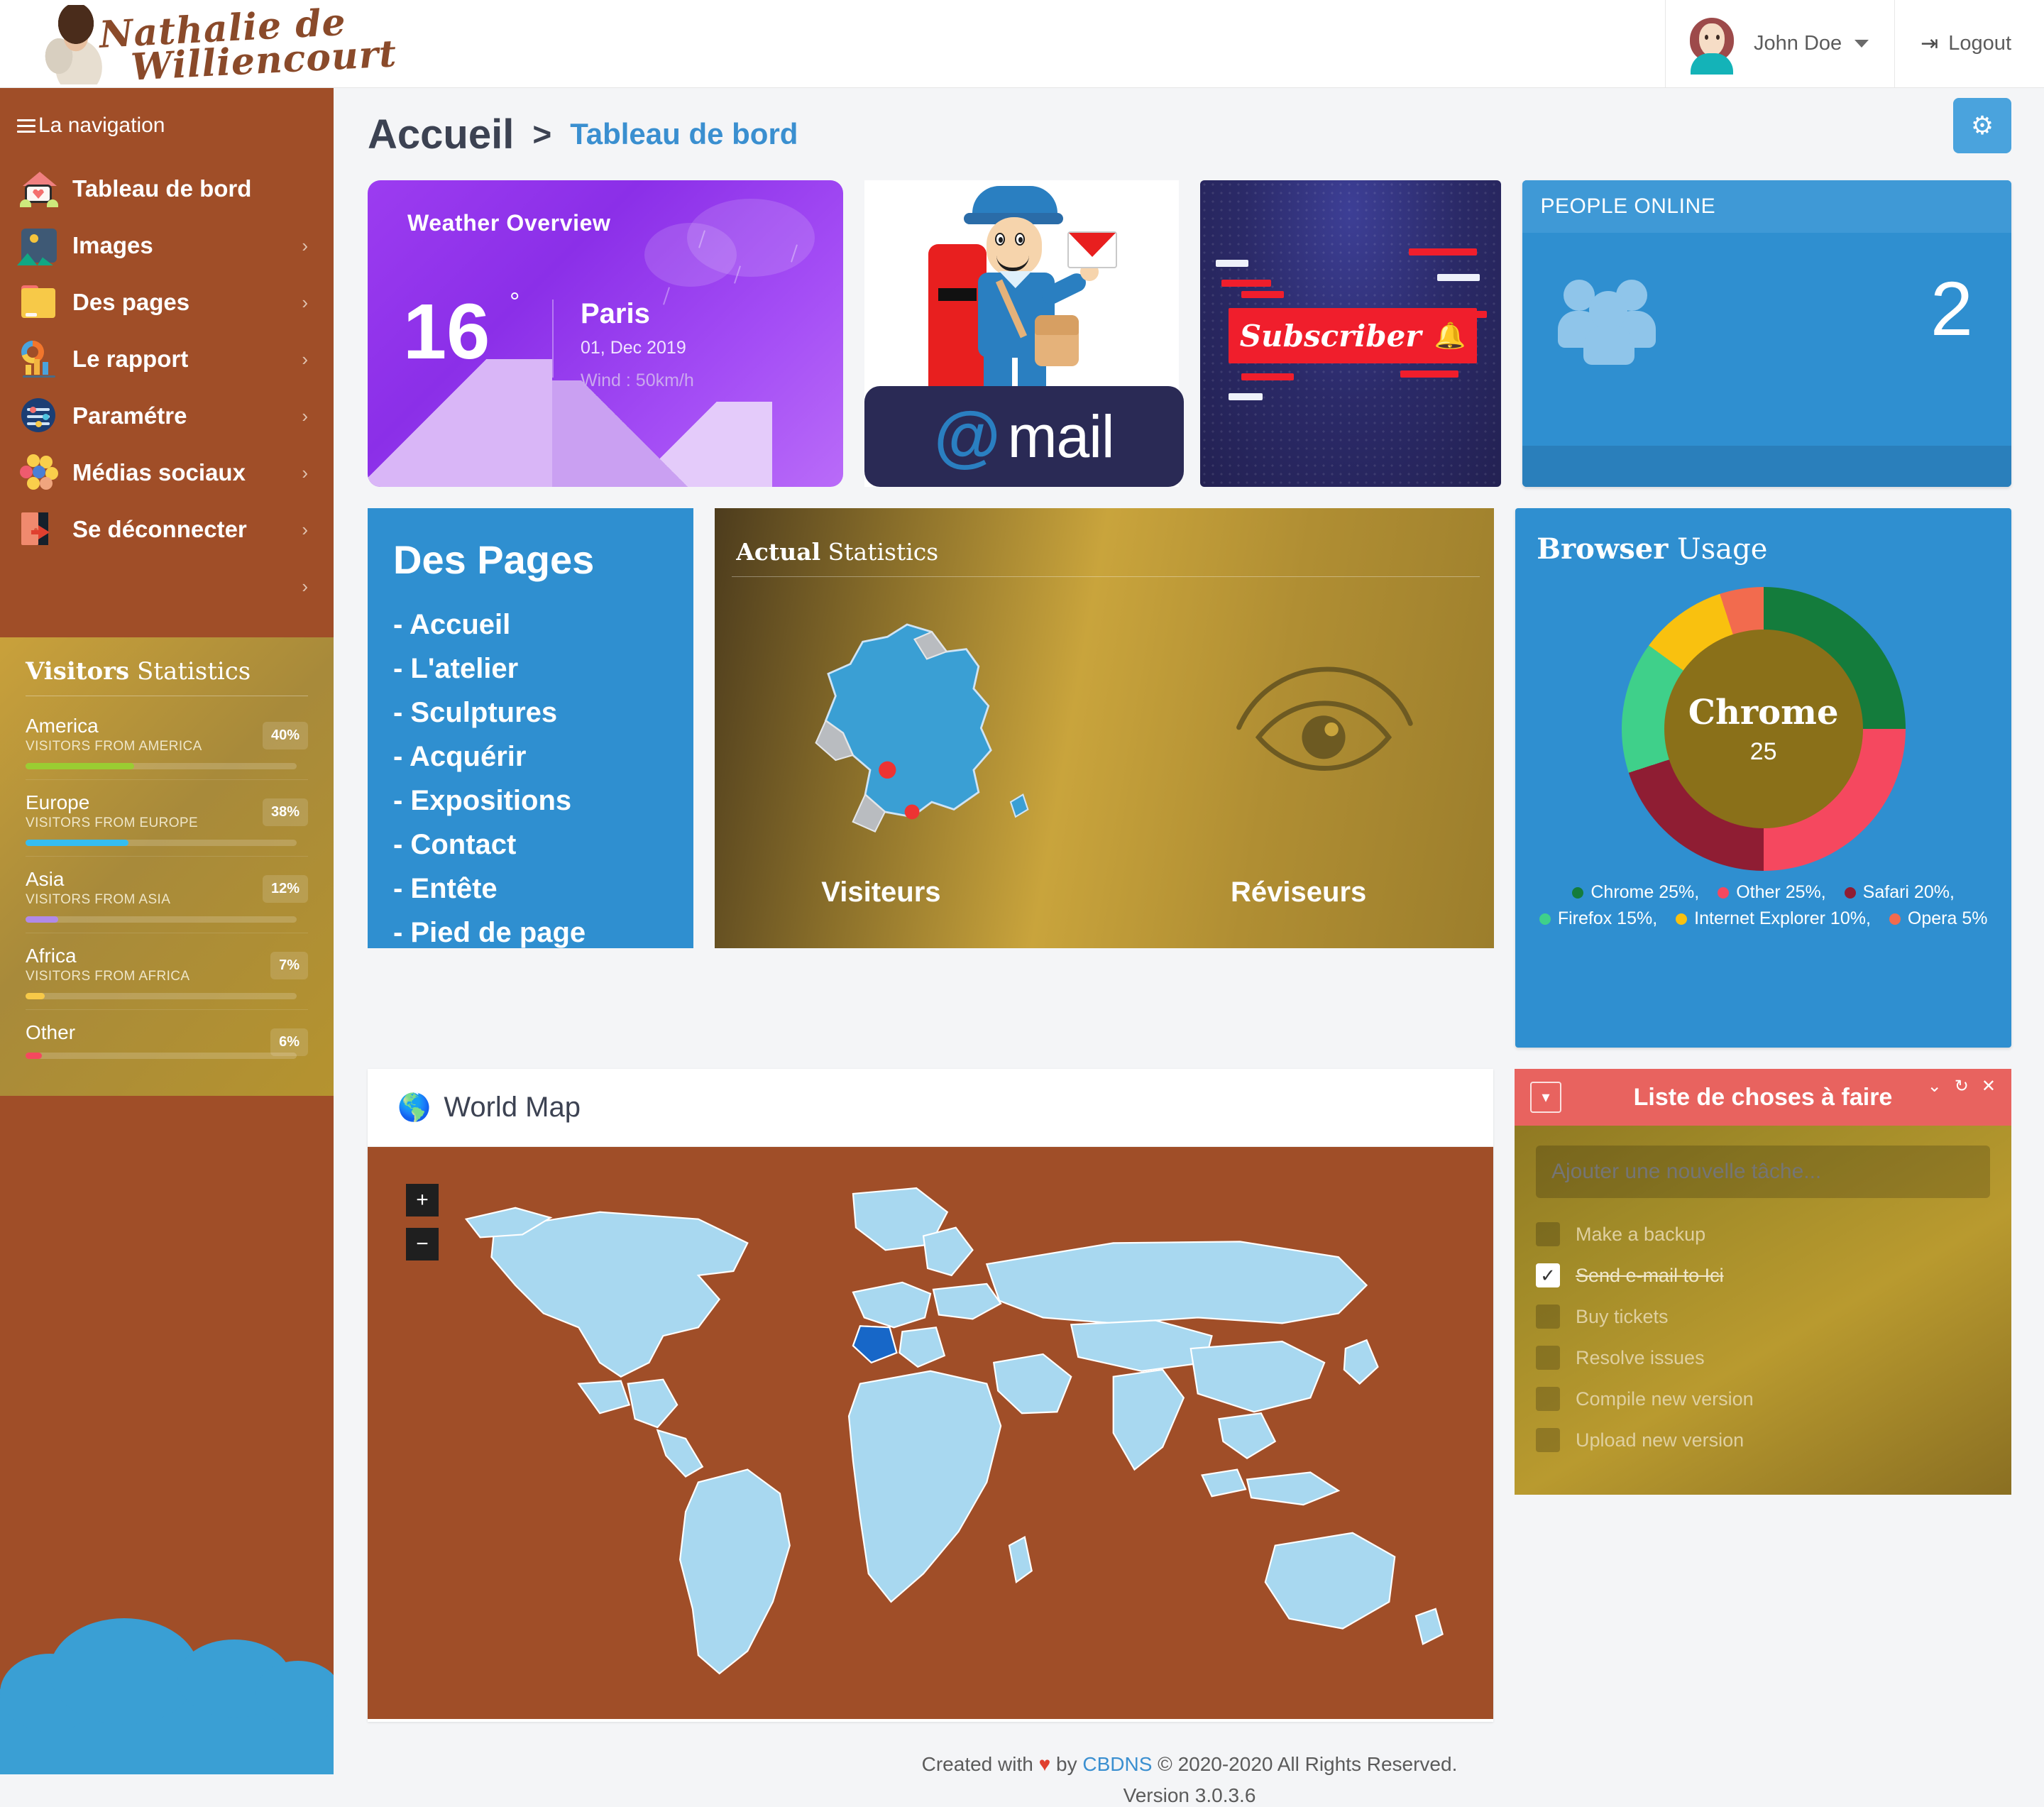 Image resolution: width=2044 pixels, height=1807 pixels. I want to click on footer-company-link: CBDNS, so click(1117, 1764).